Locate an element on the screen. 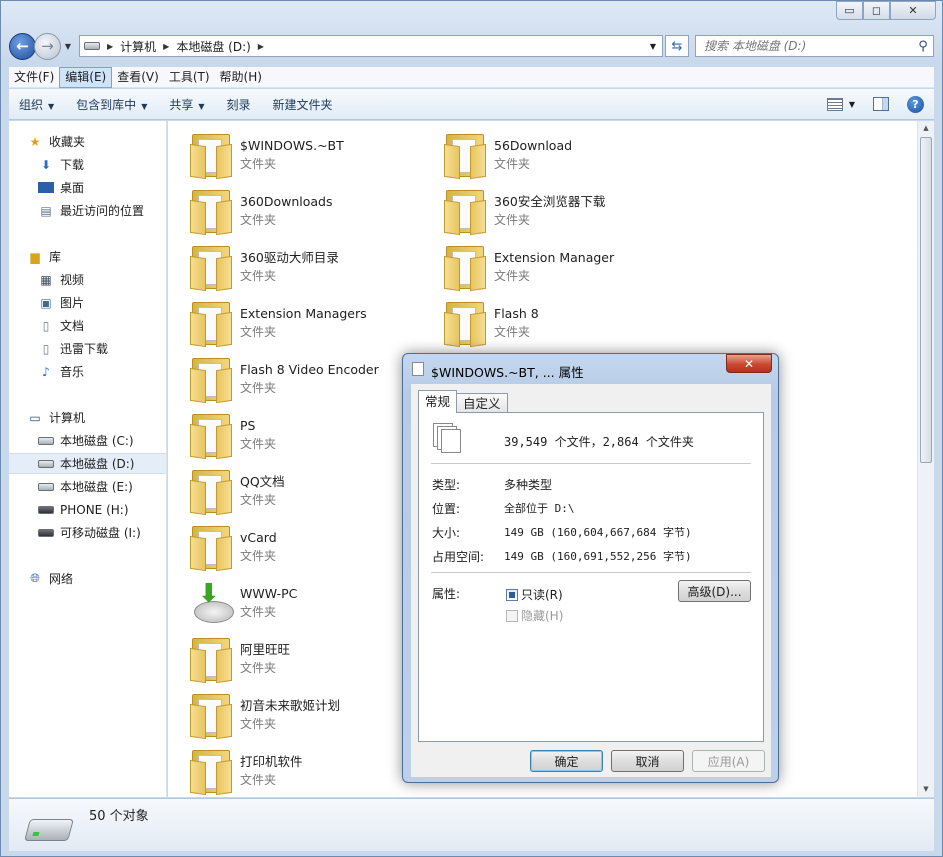 This screenshot has width=943, height=857. readonly-checkbox: 只读(R) is located at coordinates (534, 594).